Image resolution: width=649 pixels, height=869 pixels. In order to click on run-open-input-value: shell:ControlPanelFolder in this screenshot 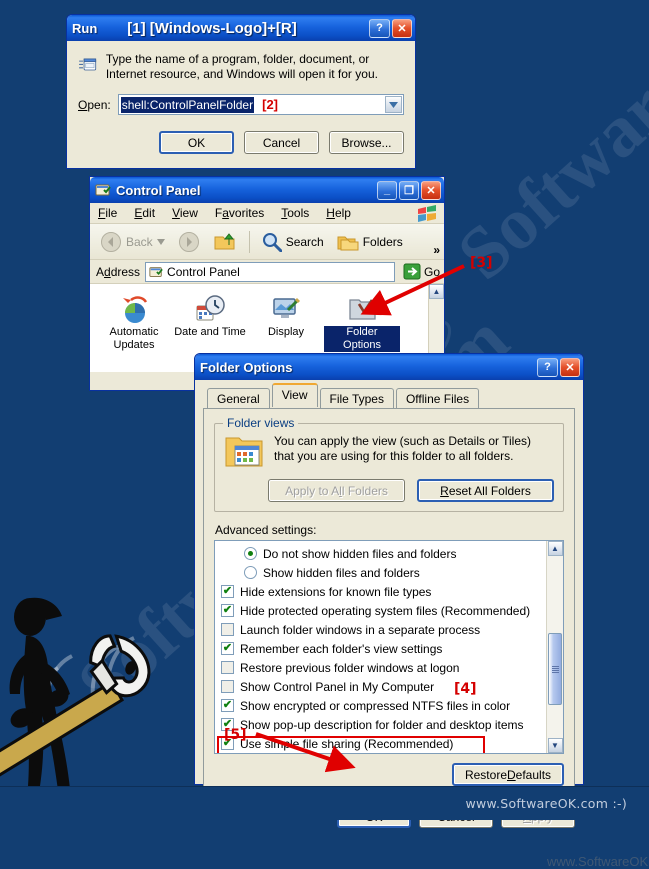, I will do `click(187, 104)`.